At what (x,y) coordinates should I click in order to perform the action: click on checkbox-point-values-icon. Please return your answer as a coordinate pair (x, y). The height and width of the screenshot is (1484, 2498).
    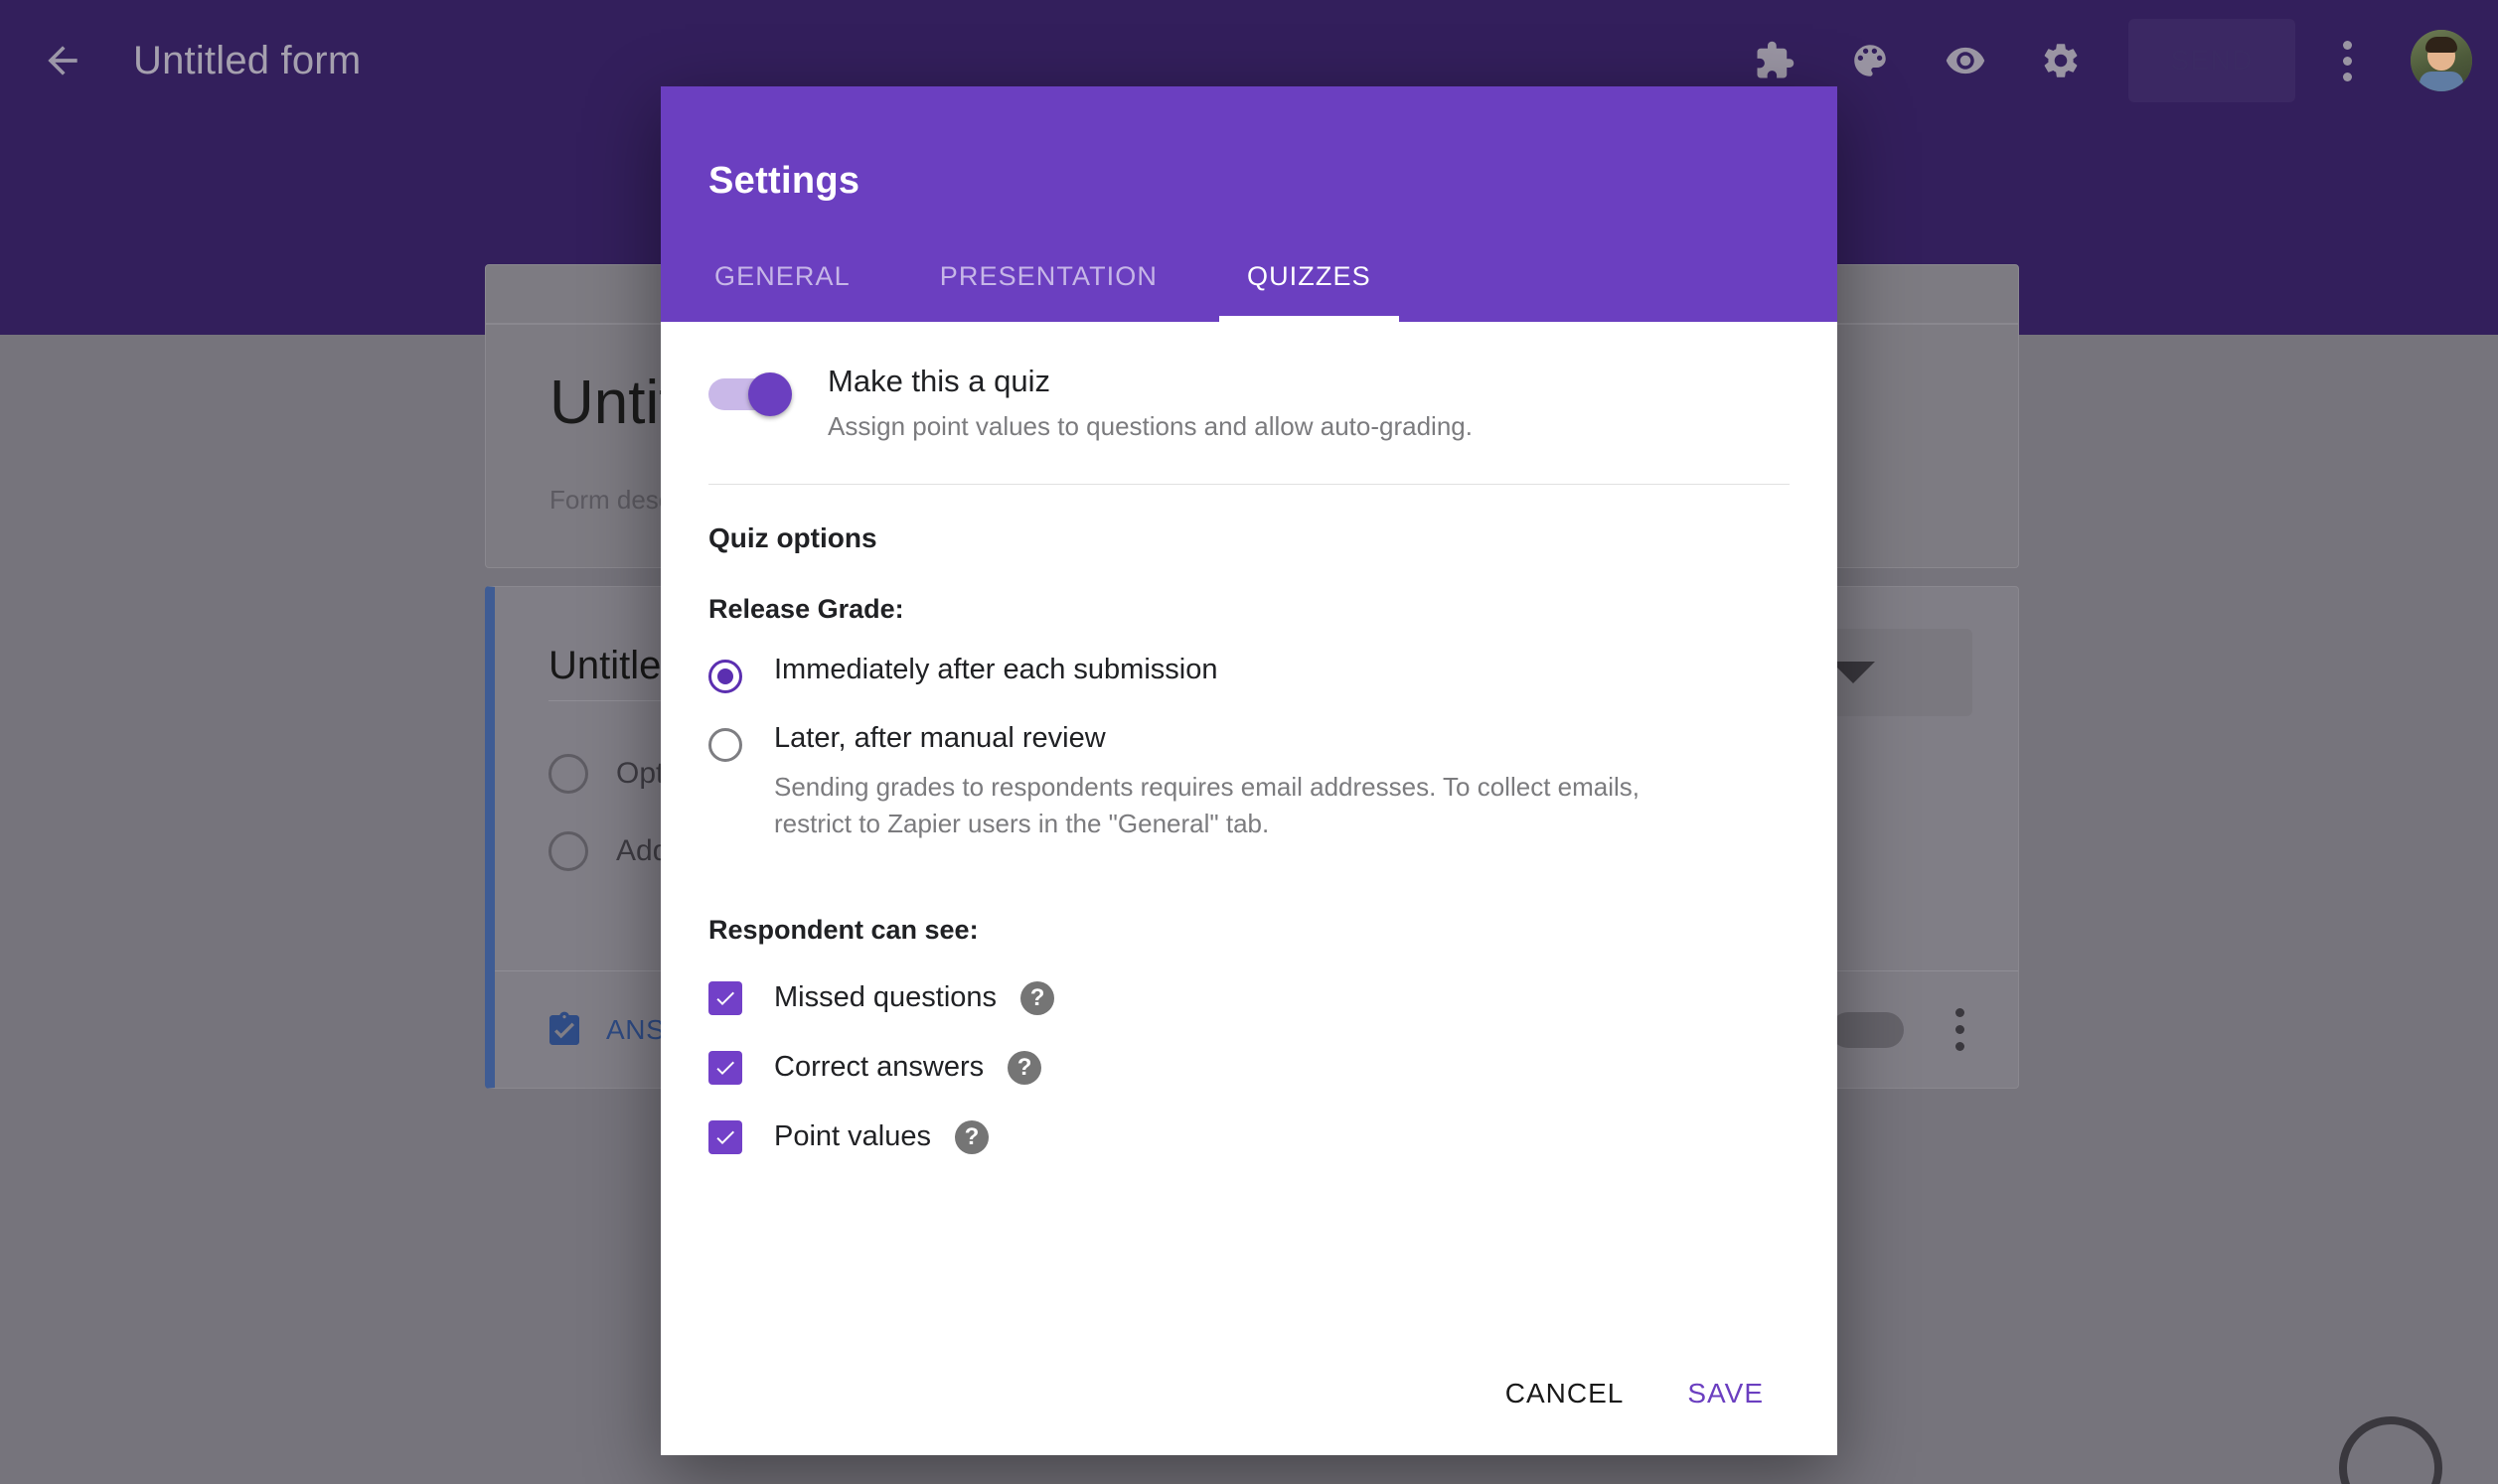
    Looking at the image, I should click on (725, 1136).